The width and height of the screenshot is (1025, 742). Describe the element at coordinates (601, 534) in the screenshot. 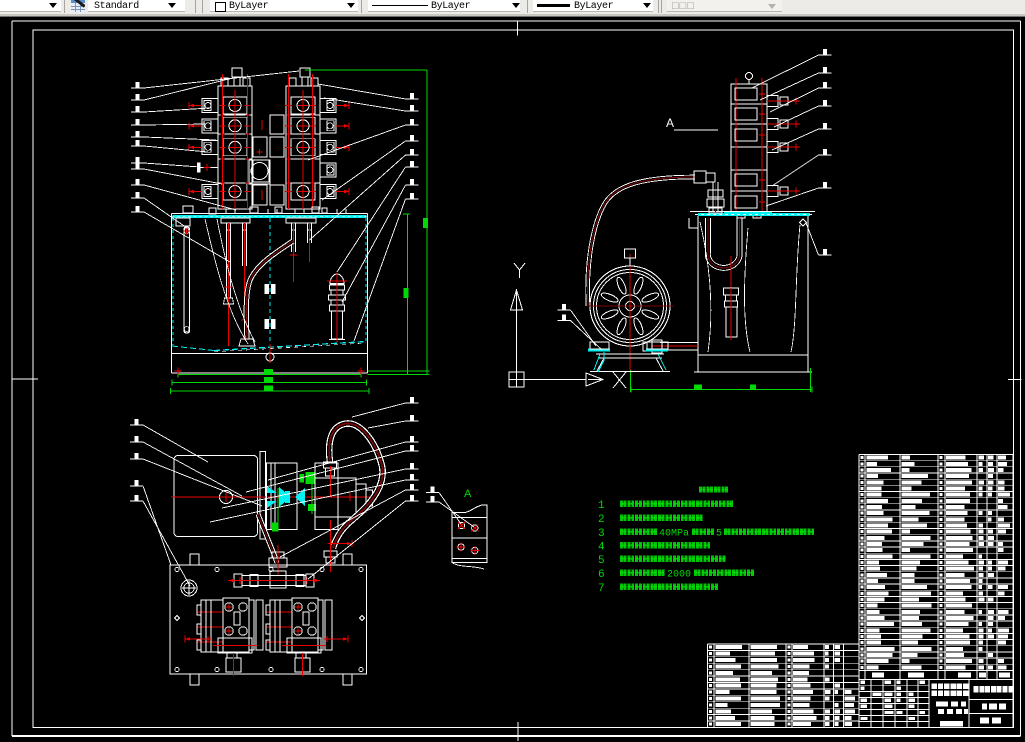

I see `svg-text: 3` at that location.